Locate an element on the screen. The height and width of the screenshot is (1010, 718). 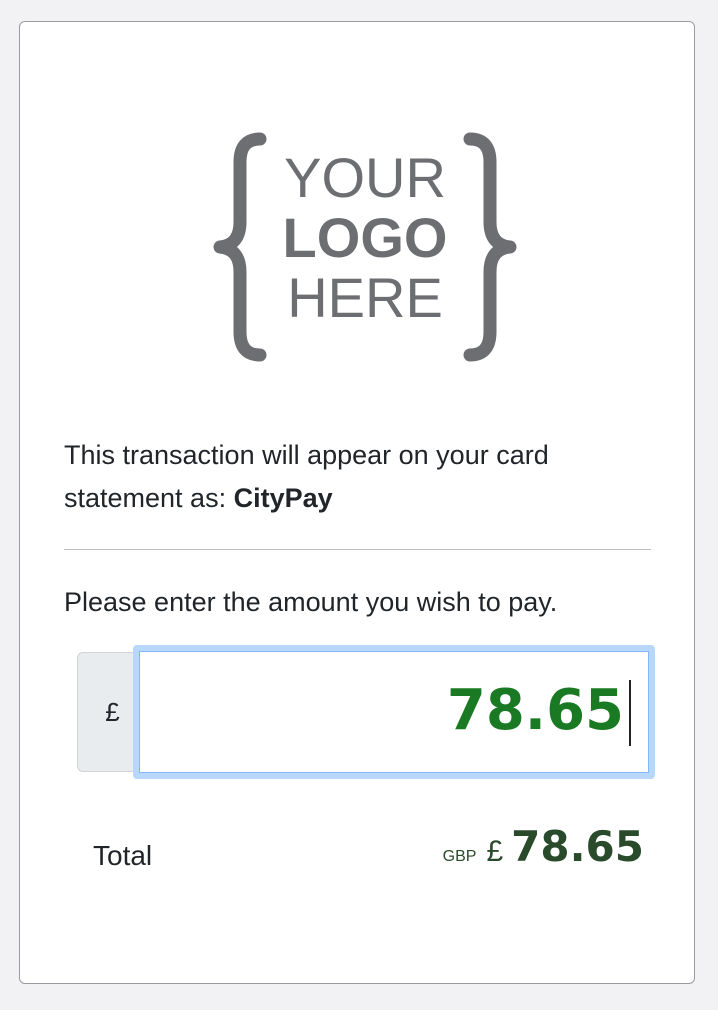
total-value: GBP £ 78.65 is located at coordinates (543, 846).